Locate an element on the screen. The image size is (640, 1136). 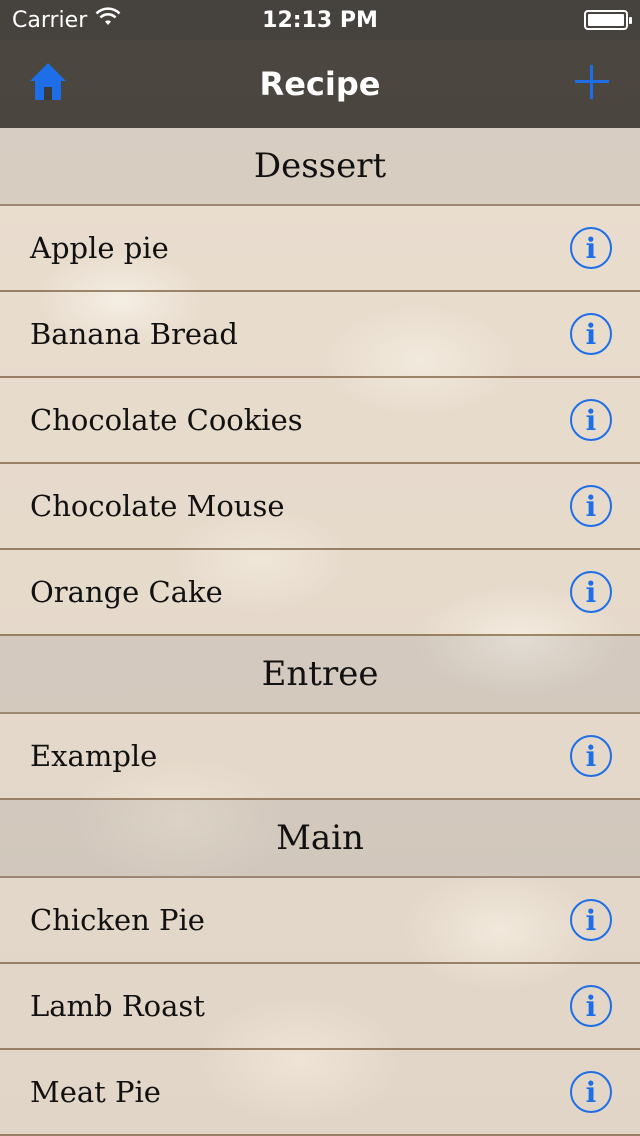
wifi-icon is located at coordinates (108, 20).